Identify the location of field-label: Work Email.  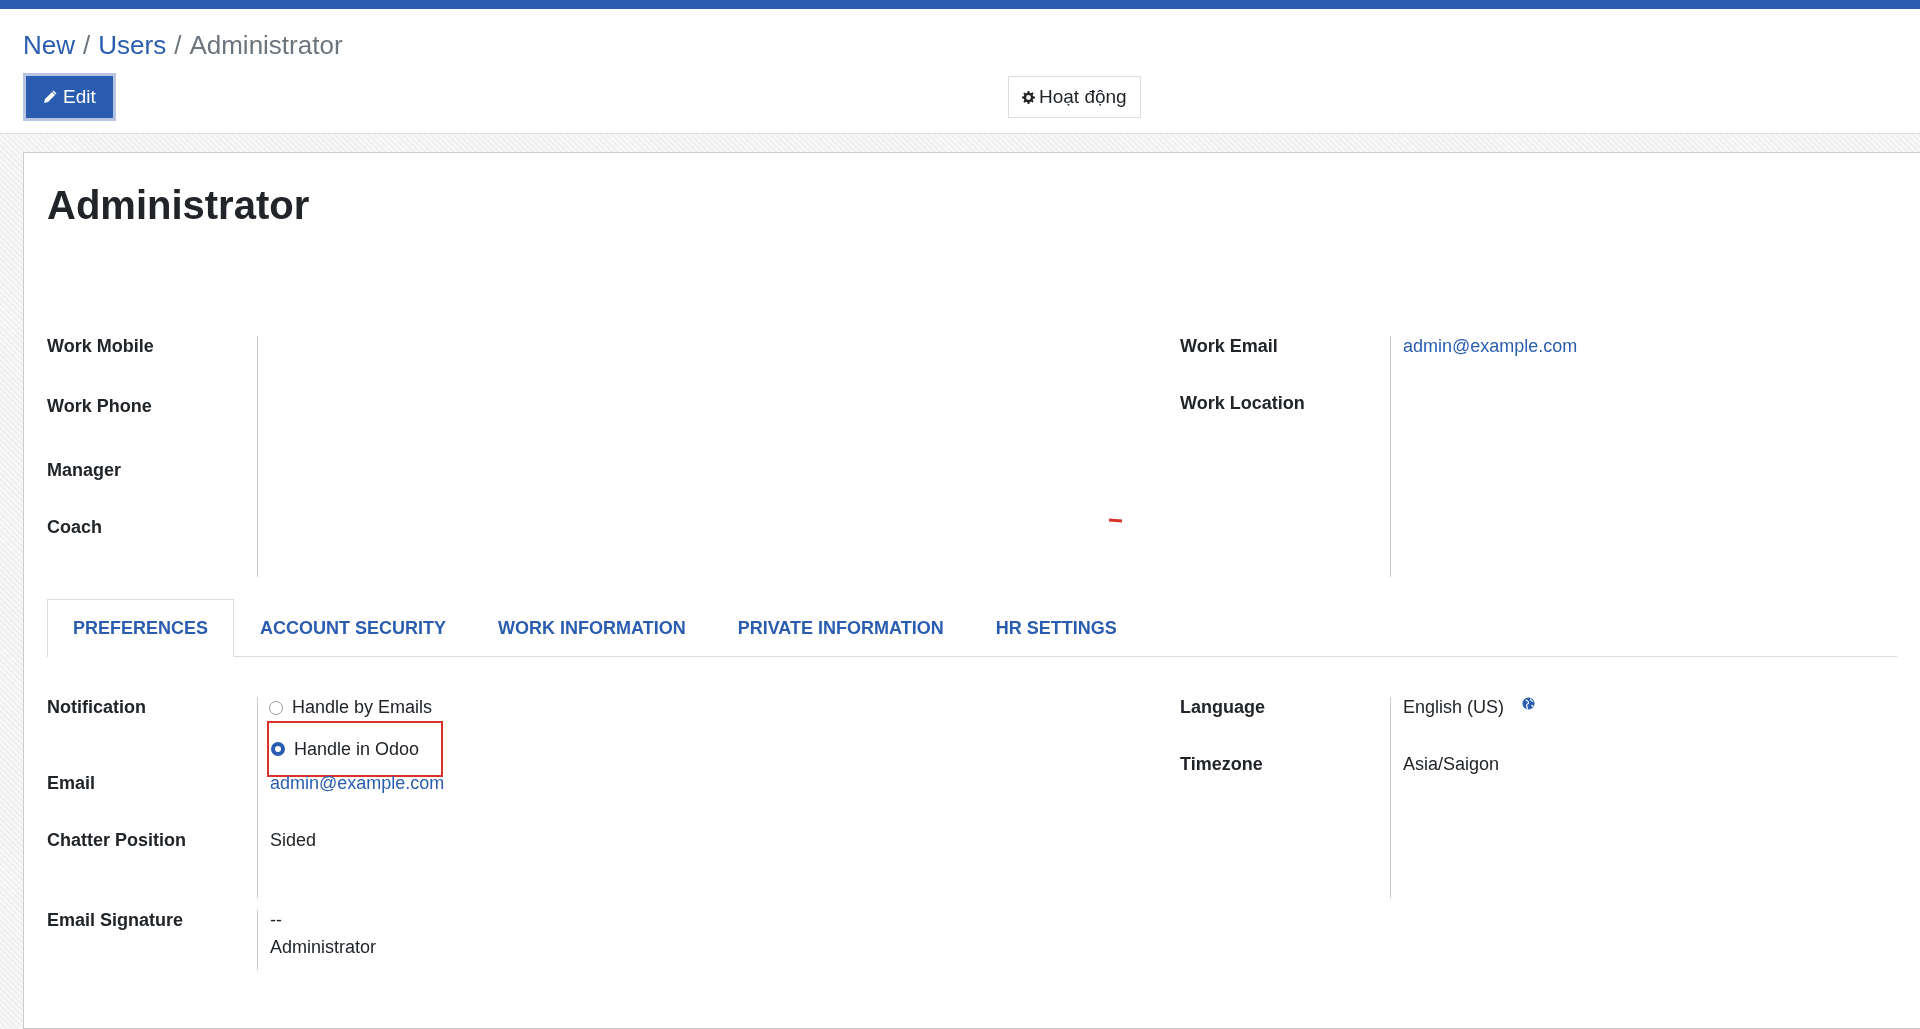
(1229, 346).